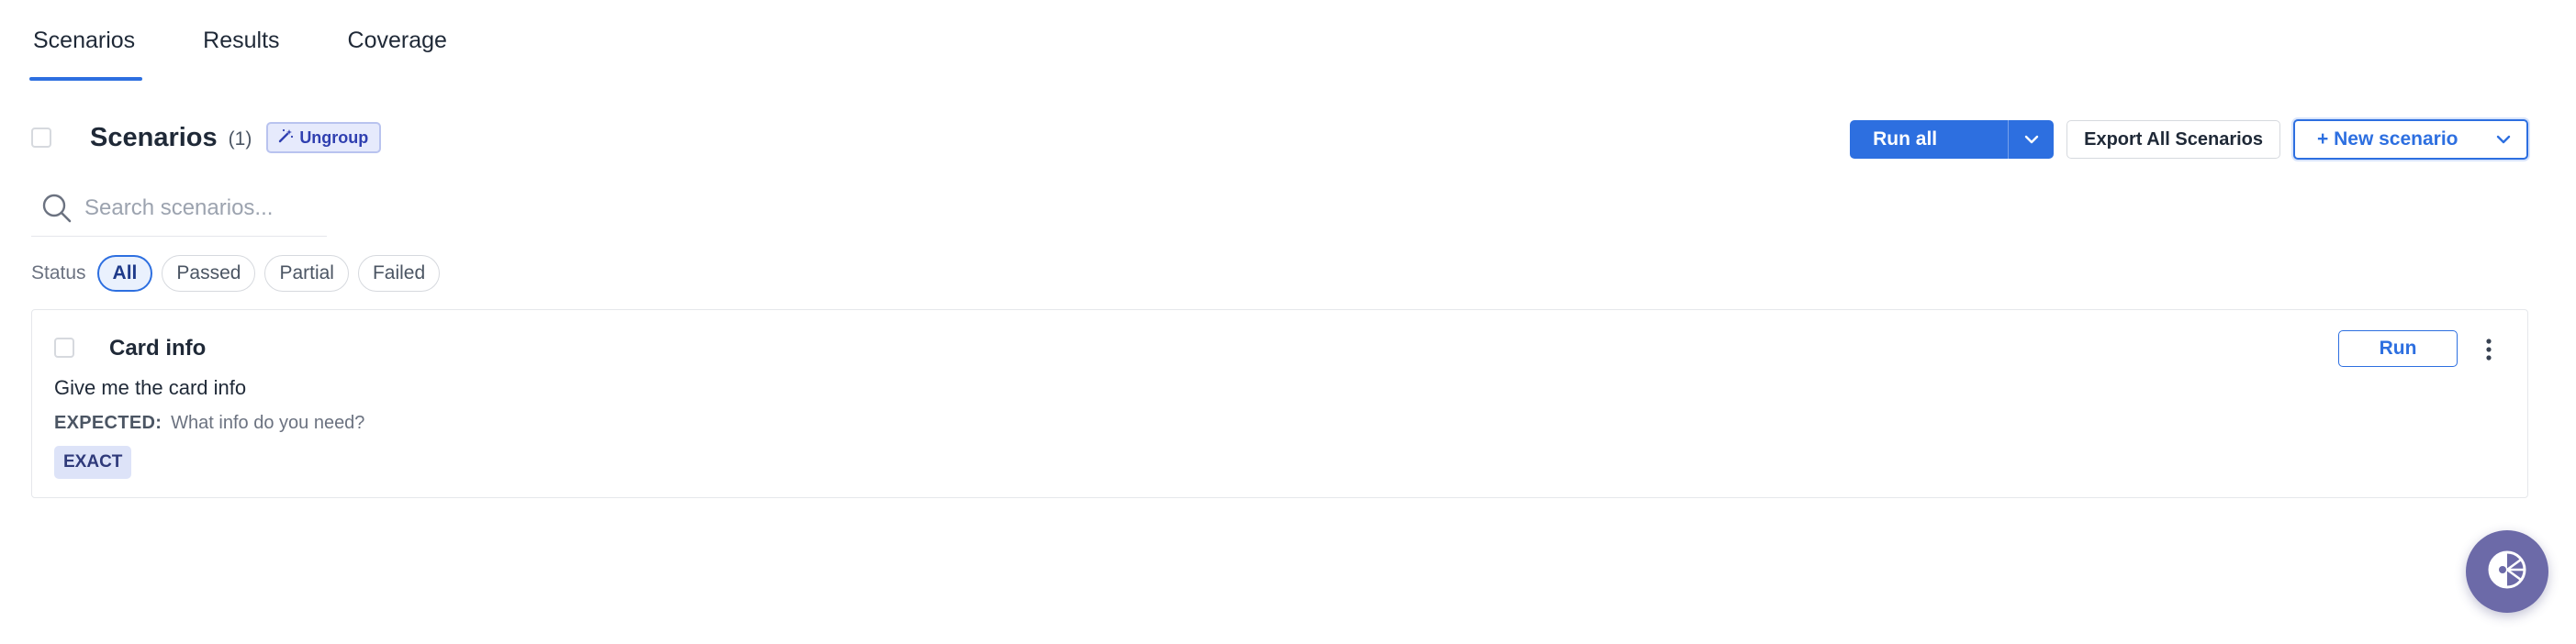 Image resolution: width=2576 pixels, height=644 pixels. I want to click on top-tabs: Scenarios Results Coverage, so click(270, 40).